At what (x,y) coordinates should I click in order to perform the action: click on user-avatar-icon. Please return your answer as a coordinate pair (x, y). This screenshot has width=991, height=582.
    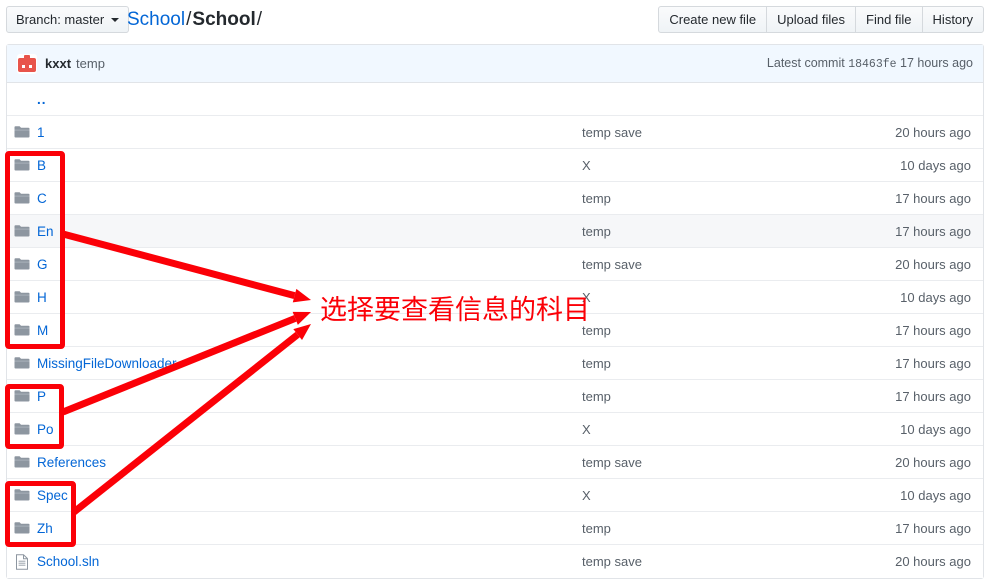
    Looking at the image, I should click on (27, 63).